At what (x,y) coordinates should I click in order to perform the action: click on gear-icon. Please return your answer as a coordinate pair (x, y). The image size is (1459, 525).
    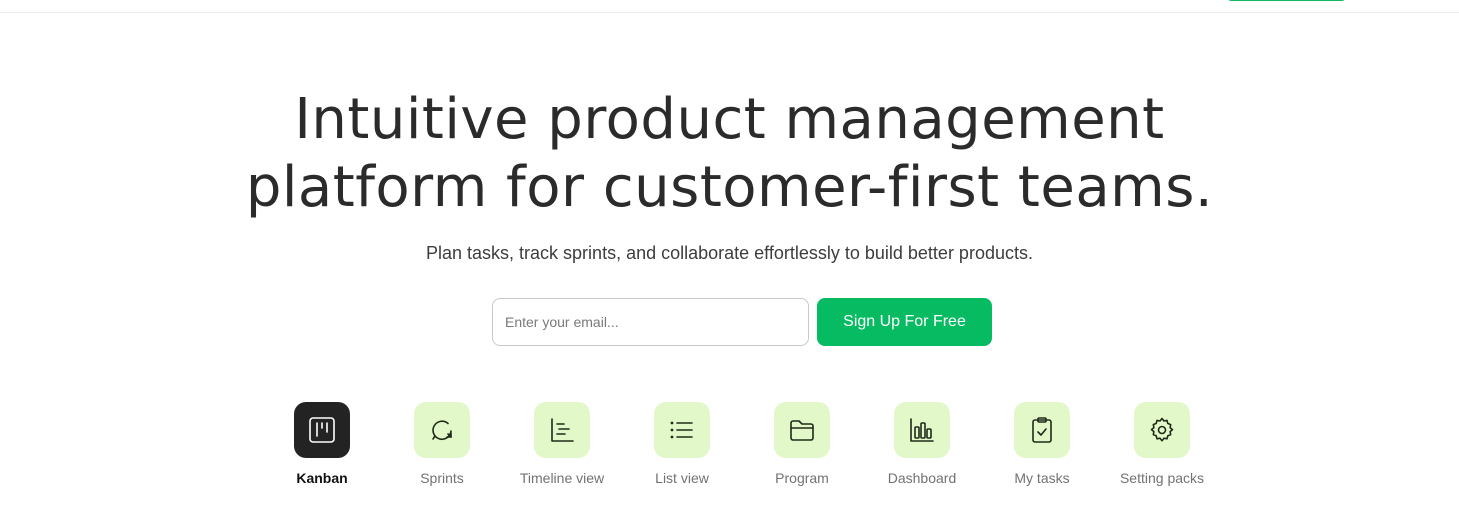
    Looking at the image, I should click on (1162, 429).